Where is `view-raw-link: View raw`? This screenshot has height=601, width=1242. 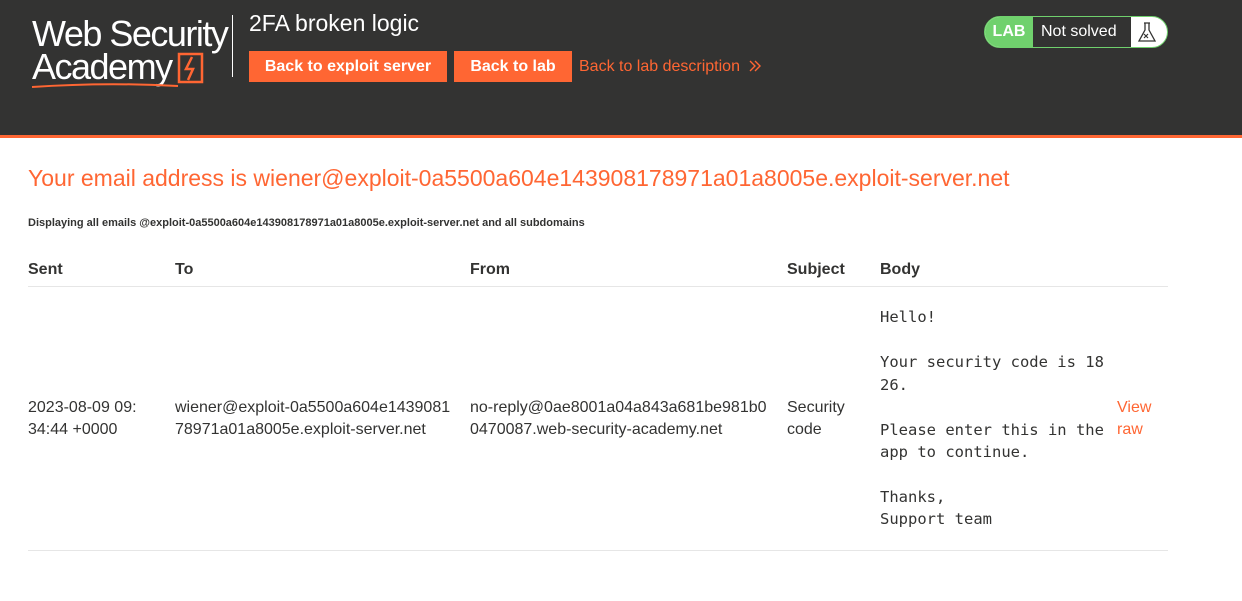
view-raw-link: View raw is located at coordinates (1137, 419).